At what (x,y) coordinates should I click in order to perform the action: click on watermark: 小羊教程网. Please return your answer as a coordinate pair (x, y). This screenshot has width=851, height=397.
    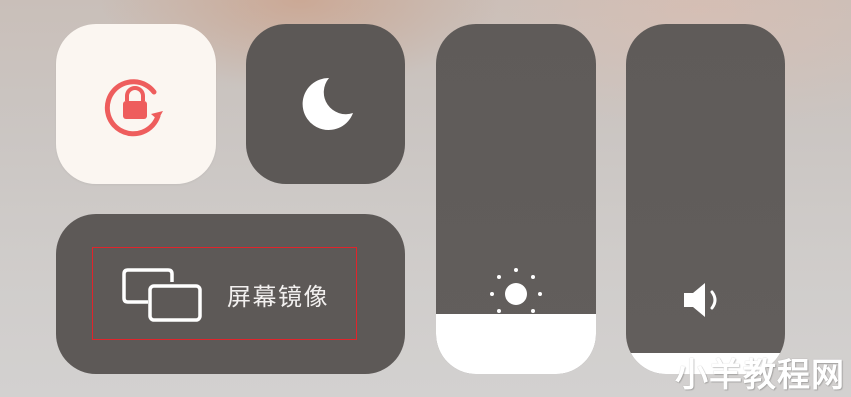
    Looking at the image, I should click on (760, 374).